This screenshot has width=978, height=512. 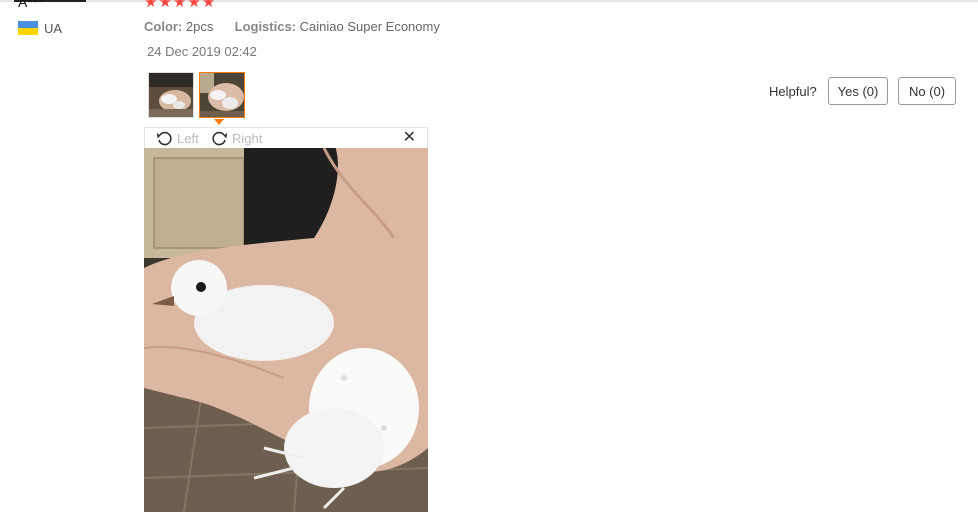 I want to click on rotate-right-icon, so click(x=219, y=138).